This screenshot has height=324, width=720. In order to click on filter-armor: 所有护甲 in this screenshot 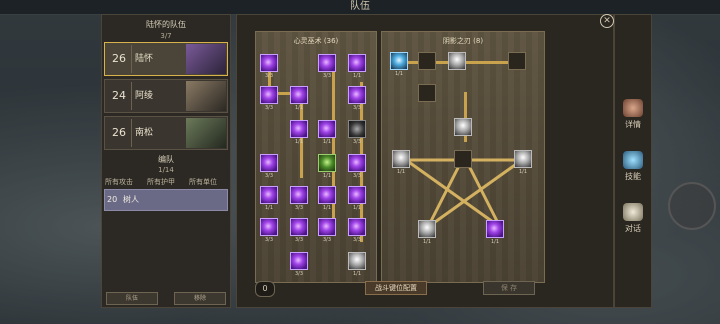, I will do `click(161, 182)`.